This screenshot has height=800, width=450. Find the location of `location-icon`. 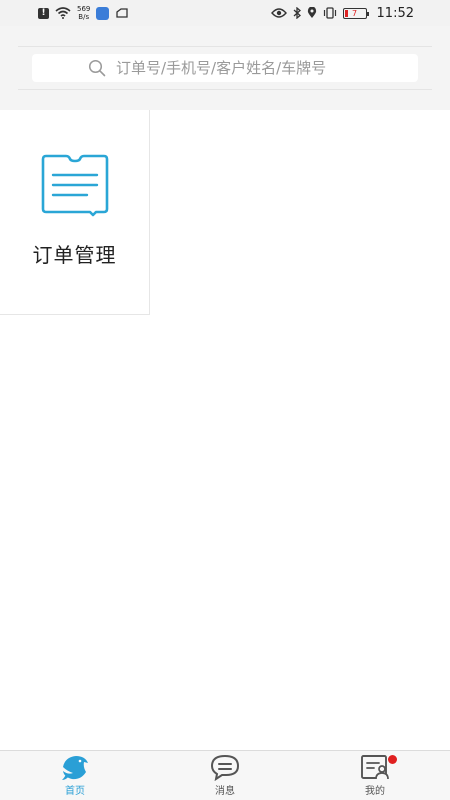

location-icon is located at coordinates (311, 12).